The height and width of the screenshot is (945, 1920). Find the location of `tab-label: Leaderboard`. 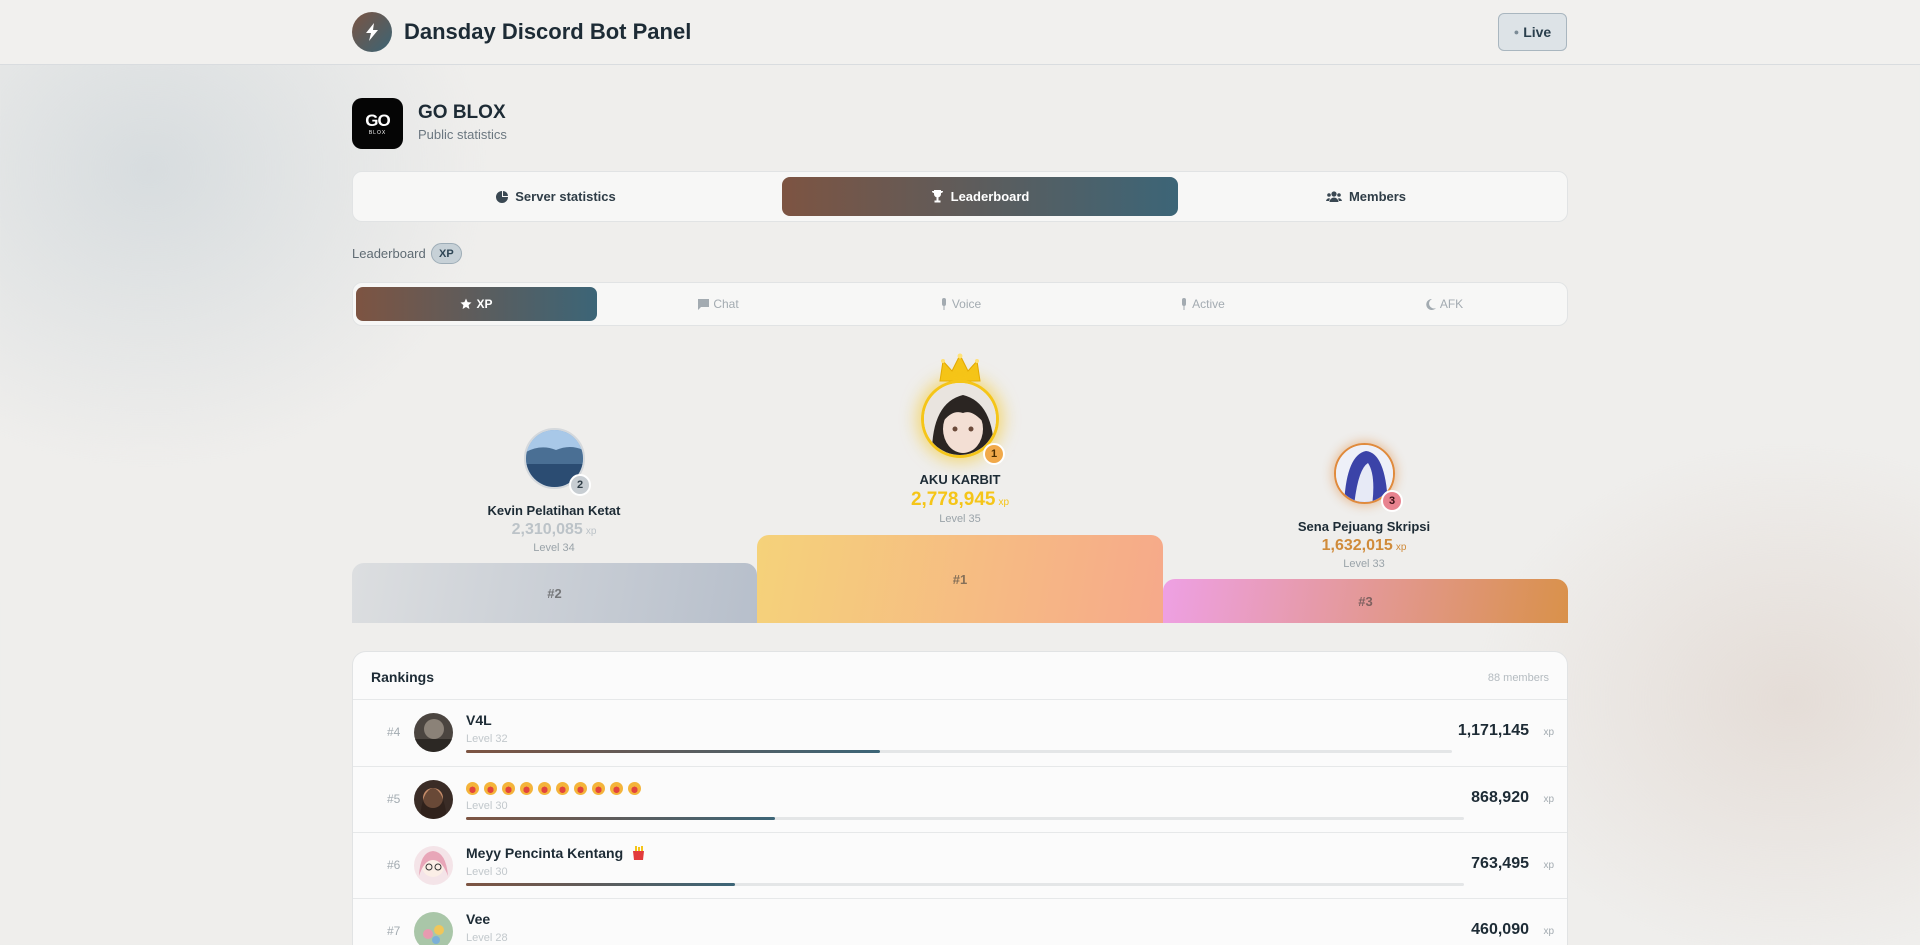

tab-label: Leaderboard is located at coordinates (990, 196).